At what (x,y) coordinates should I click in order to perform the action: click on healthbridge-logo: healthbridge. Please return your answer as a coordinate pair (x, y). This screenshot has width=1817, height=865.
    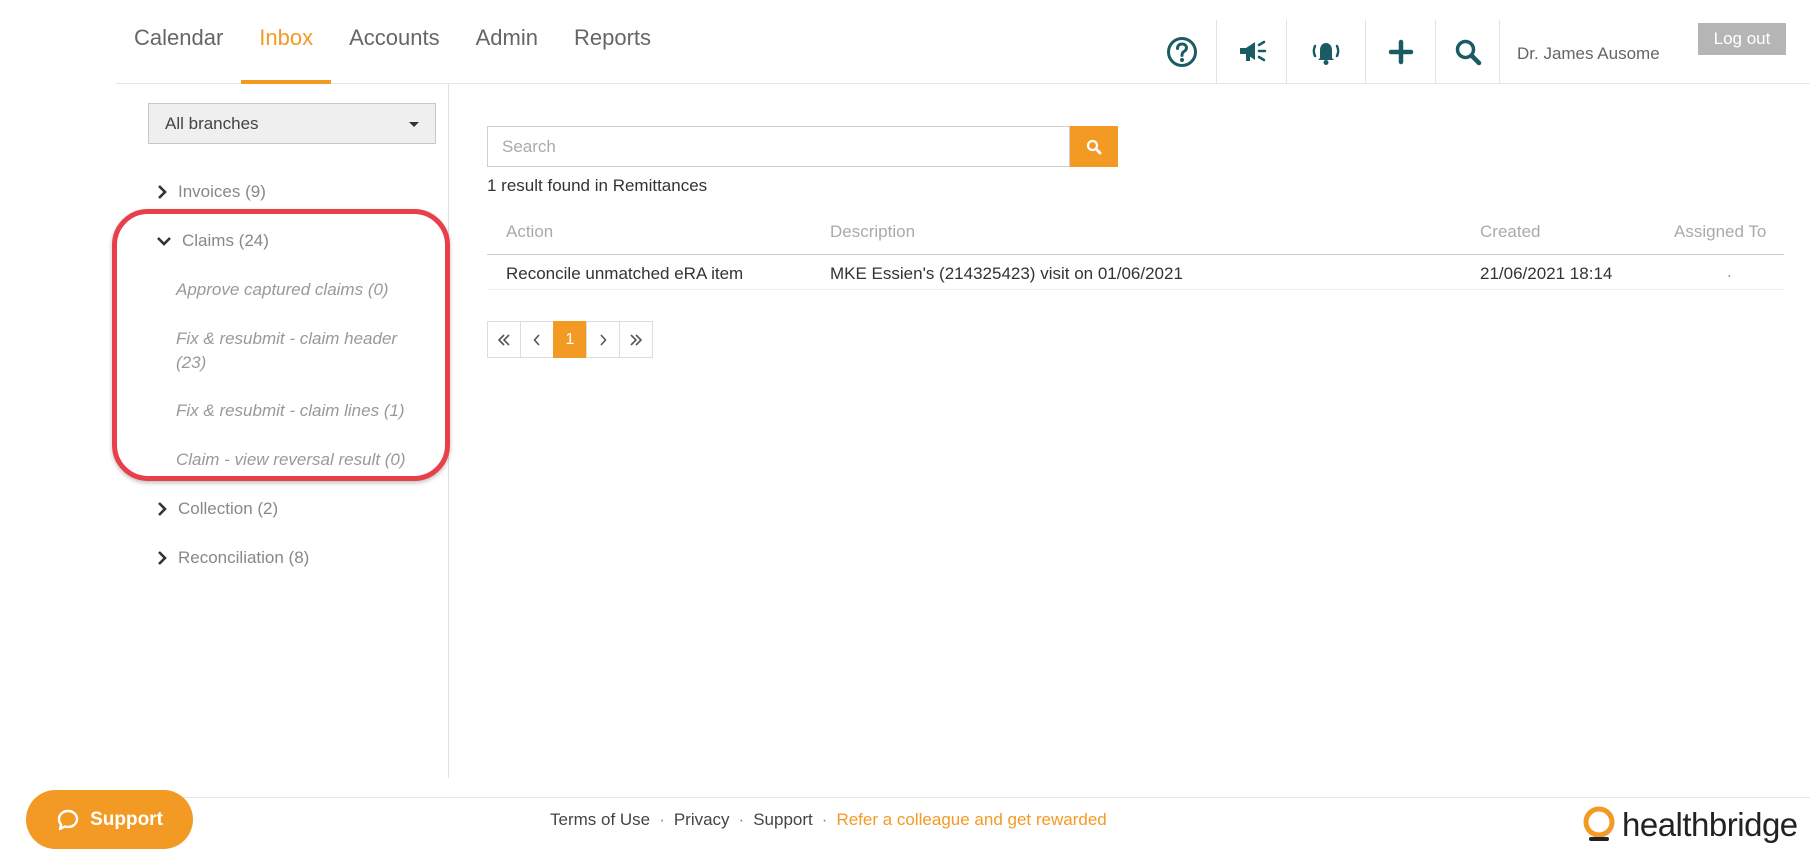
    Looking at the image, I should click on (1690, 825).